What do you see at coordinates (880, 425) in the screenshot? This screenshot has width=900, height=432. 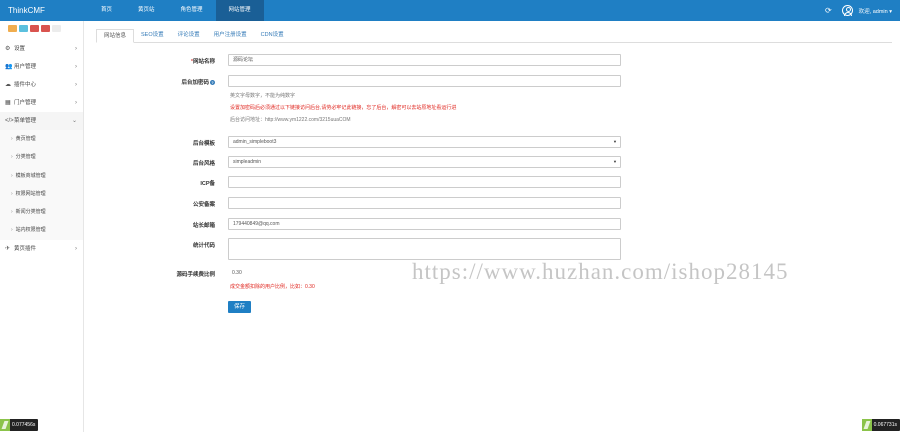 I see `debug-badge-right: 0.067731s` at bounding box center [880, 425].